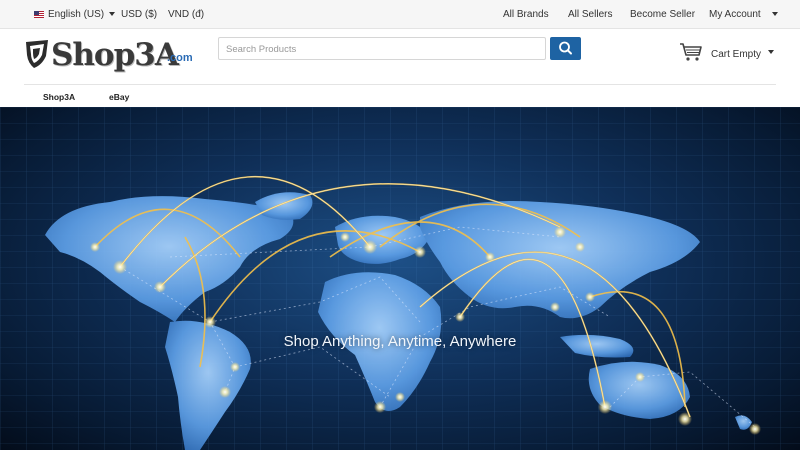 This screenshot has width=800, height=450. Describe the element at coordinates (119, 97) in the screenshot. I see `tab-ebay: eBay` at that location.